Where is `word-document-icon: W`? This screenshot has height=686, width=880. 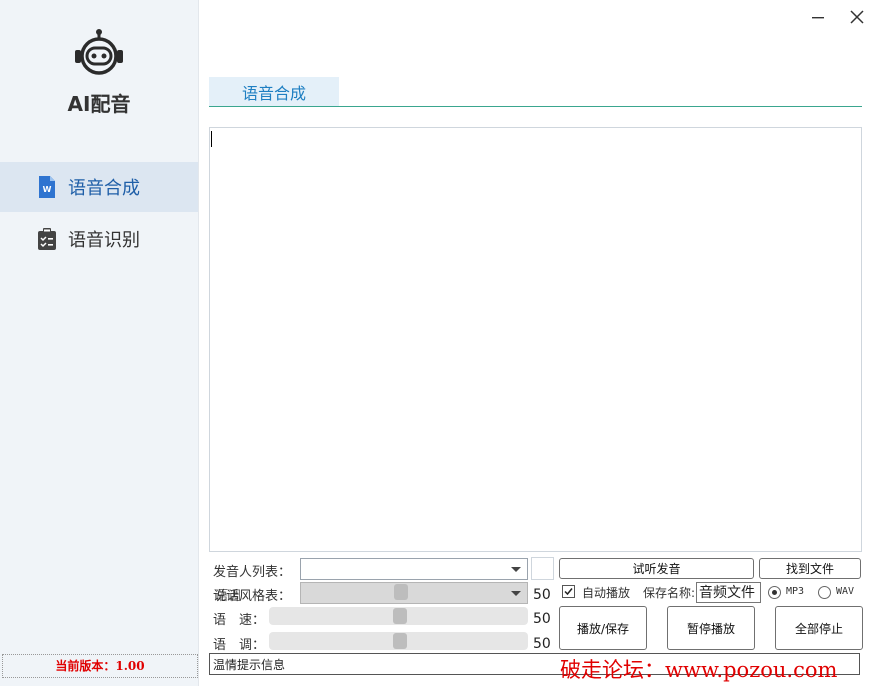
word-document-icon: W is located at coordinates (47, 187).